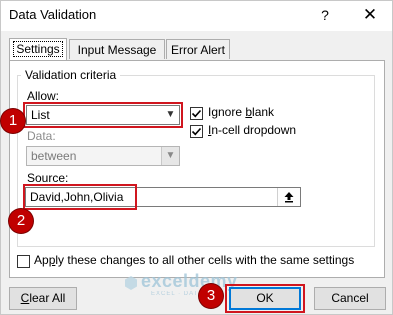 Image resolution: width=393 pixels, height=315 pixels. What do you see at coordinates (189, 281) in the screenshot?
I see `watermark-name: exceldemy` at bounding box center [189, 281].